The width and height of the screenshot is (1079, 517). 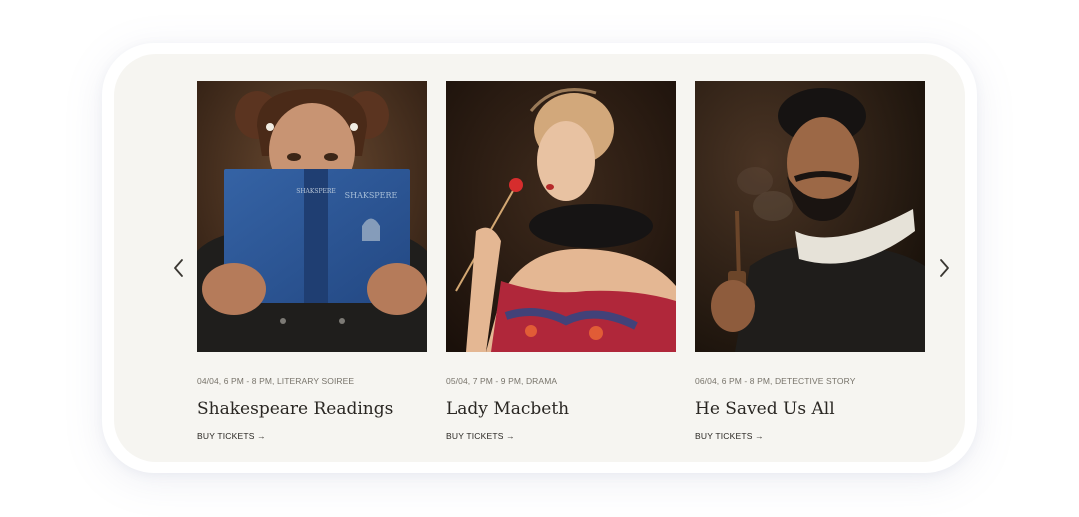 What do you see at coordinates (312, 216) in the screenshot?
I see `event-photo-reader: SHAKSPERE SHAKSPERE` at bounding box center [312, 216].